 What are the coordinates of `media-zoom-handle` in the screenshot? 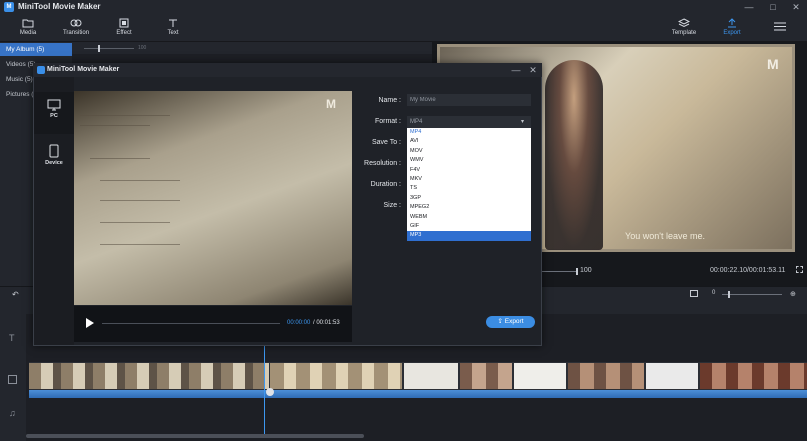 It's located at (99, 48).